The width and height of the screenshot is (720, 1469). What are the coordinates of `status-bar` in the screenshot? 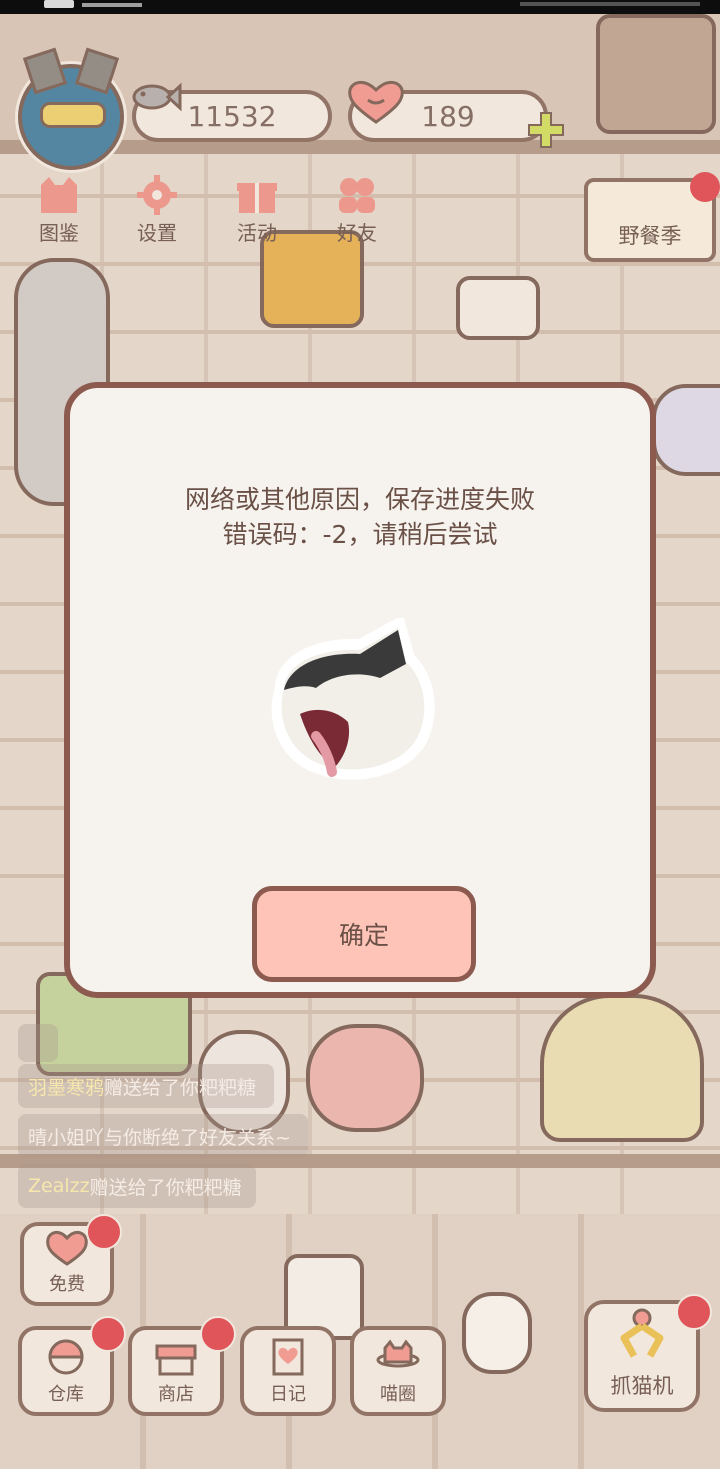 It's located at (360, 7).